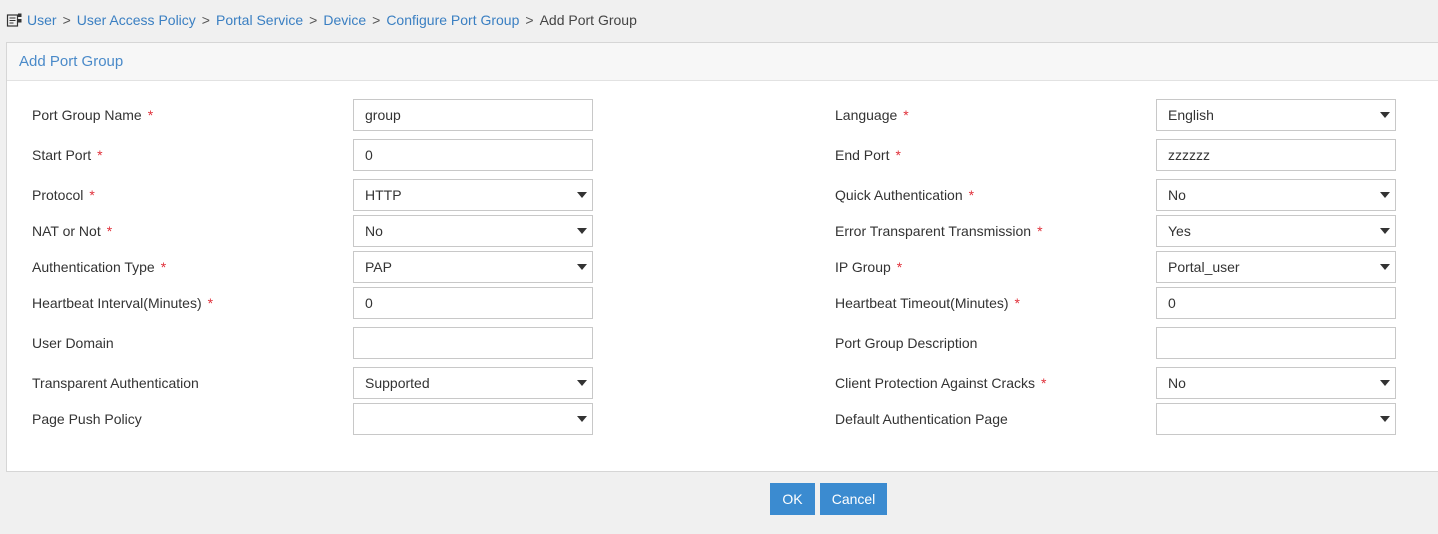 The width and height of the screenshot is (1438, 534). Describe the element at coordinates (863, 267) in the screenshot. I see `ip-group-label-text: IP Group` at that location.